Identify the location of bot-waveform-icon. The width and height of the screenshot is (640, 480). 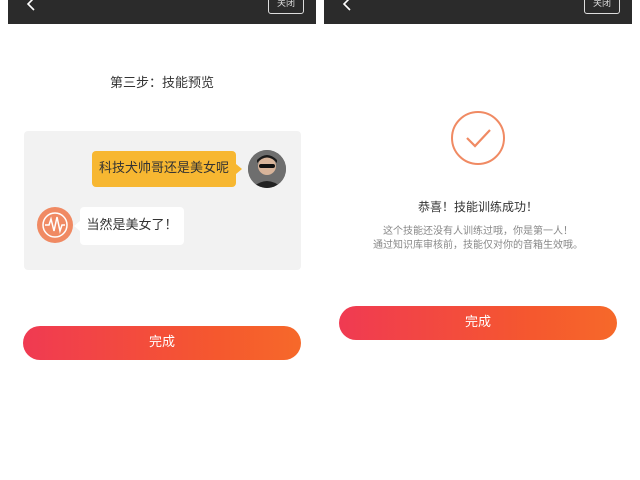
(55, 225).